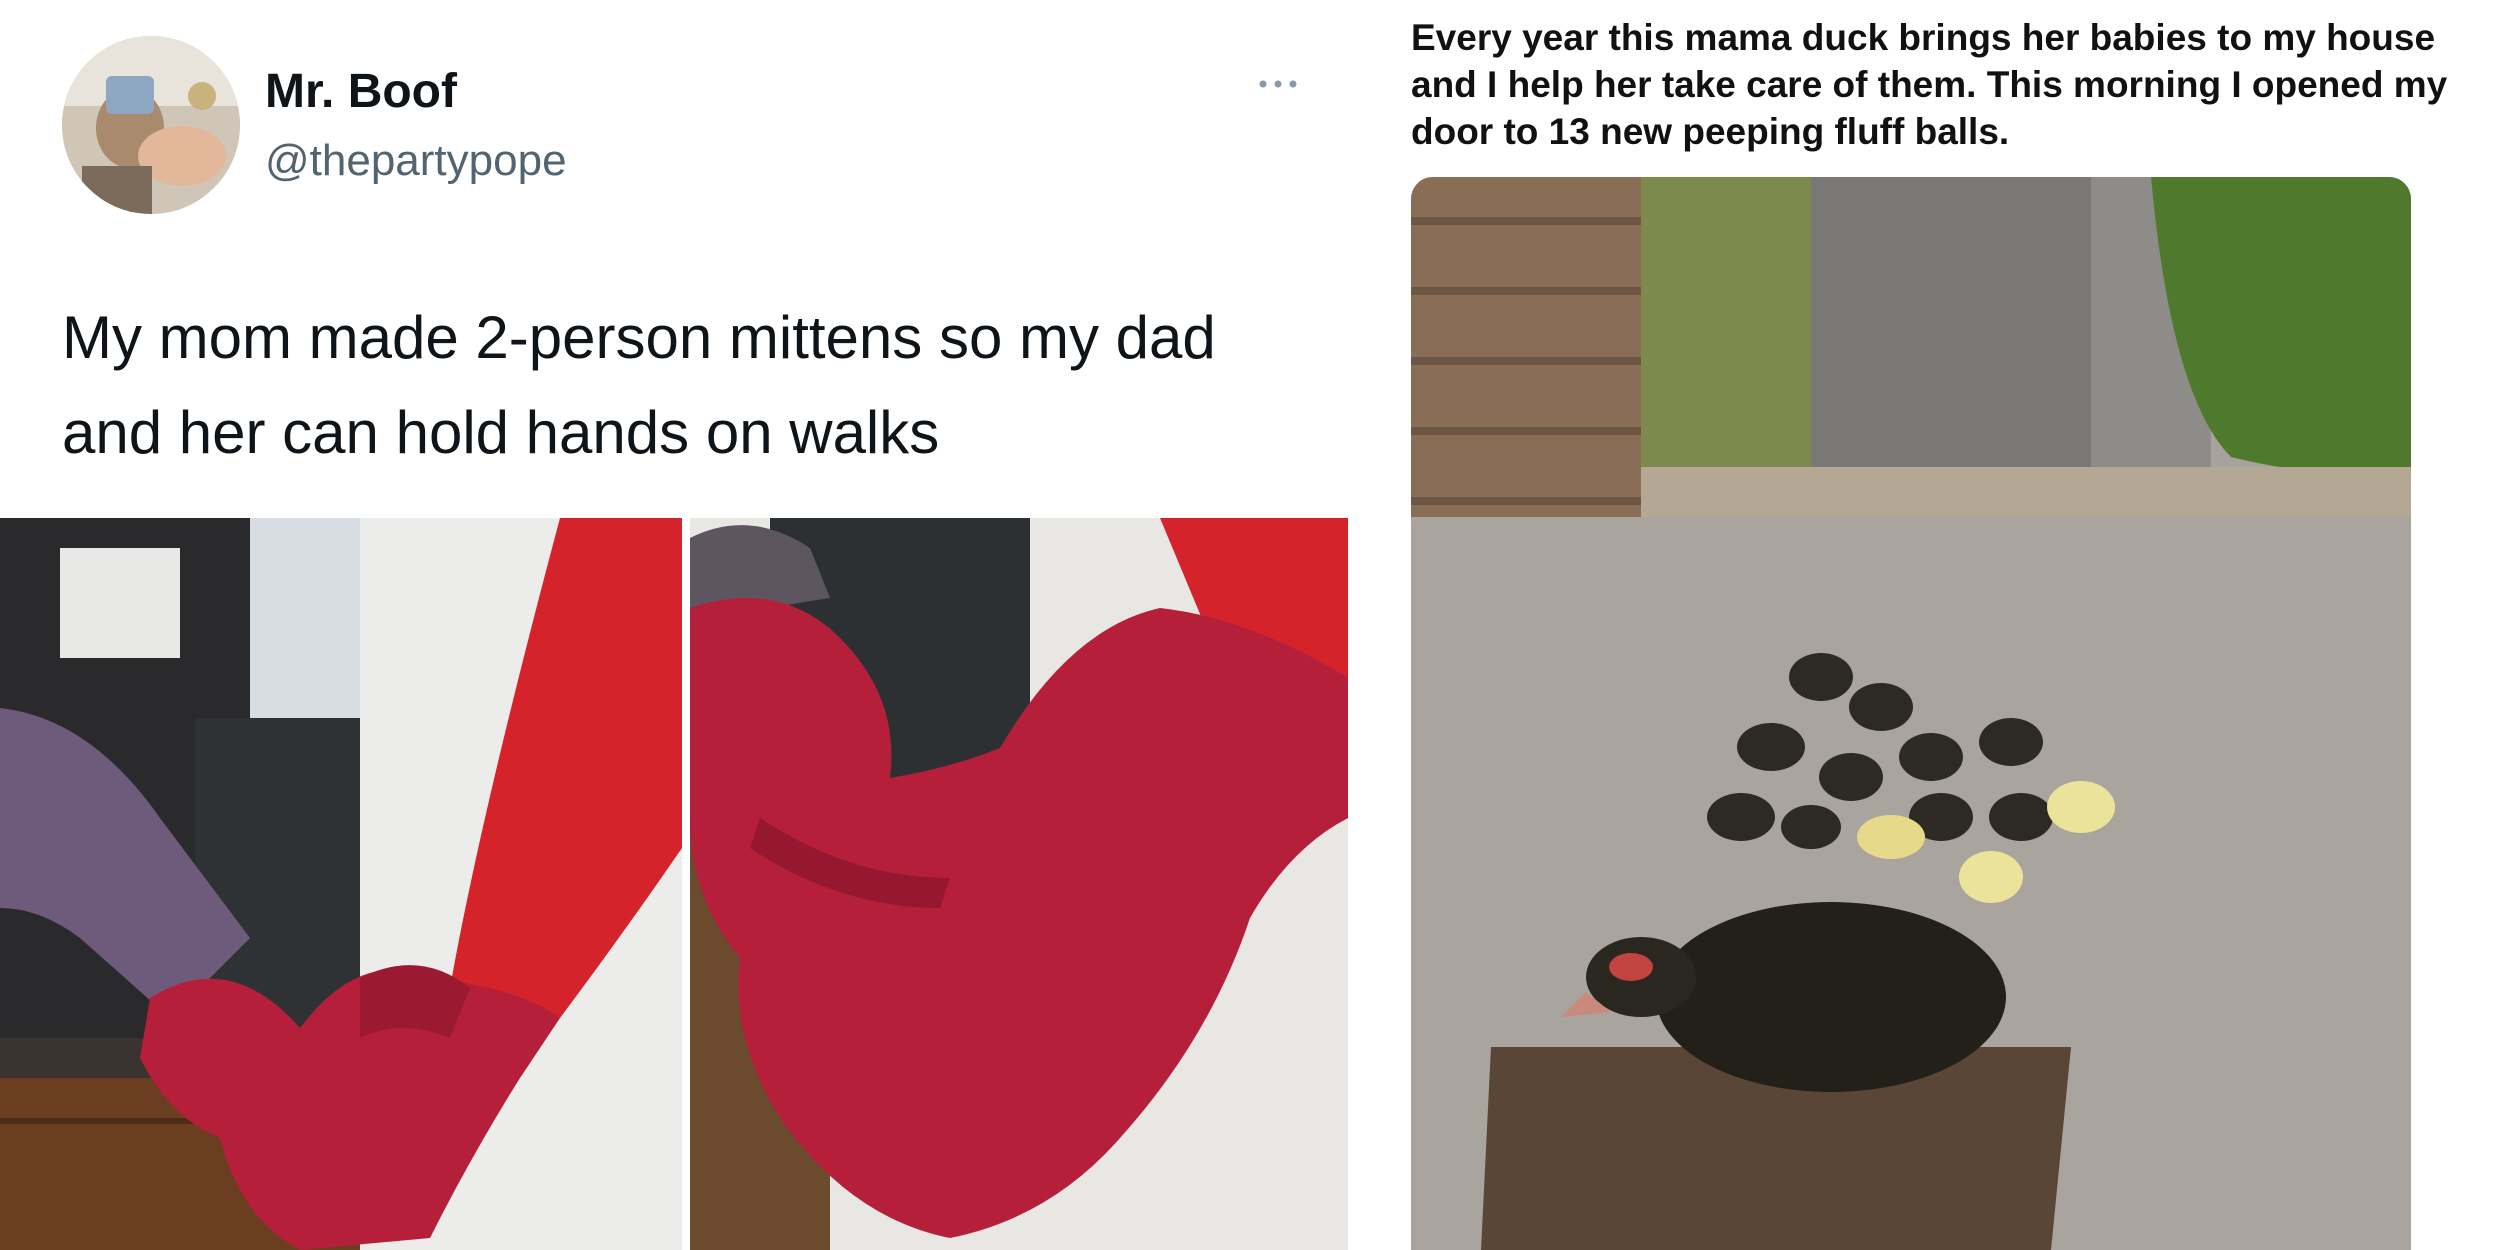 The height and width of the screenshot is (1250, 2500). Describe the element at coordinates (416, 161) in the screenshot. I see `user-handle: @thepartypope` at that location.